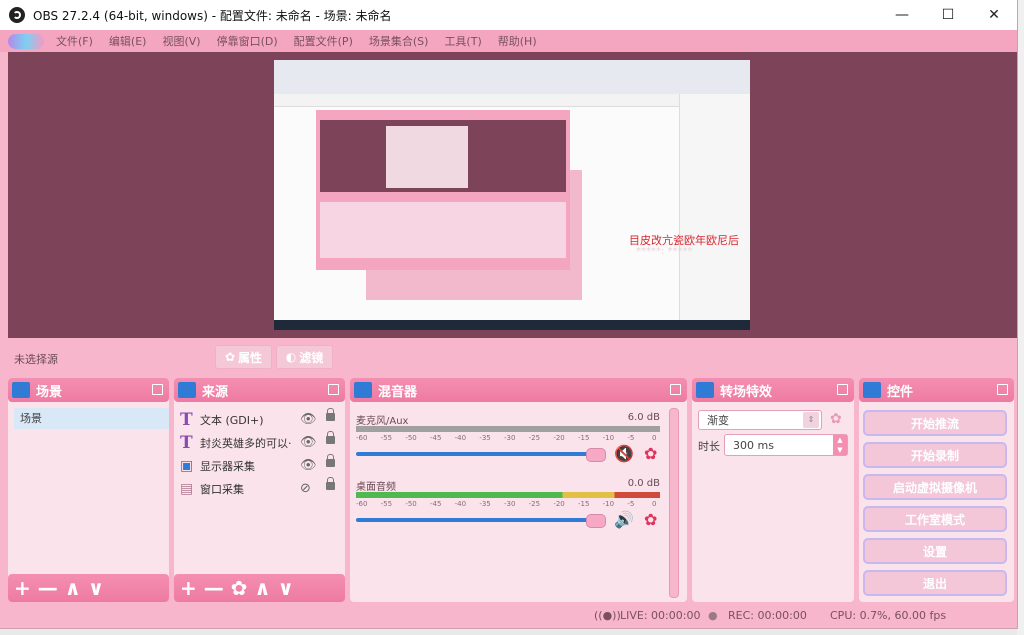 This screenshot has height=635, width=1024. Describe the element at coordinates (262, 488) in the screenshot. I see `source-item: ▤ 窗口采集 ⊘` at that location.